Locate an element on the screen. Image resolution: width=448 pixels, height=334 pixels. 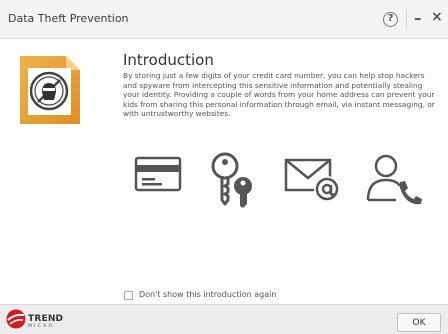
email-icon is located at coordinates (313, 180).